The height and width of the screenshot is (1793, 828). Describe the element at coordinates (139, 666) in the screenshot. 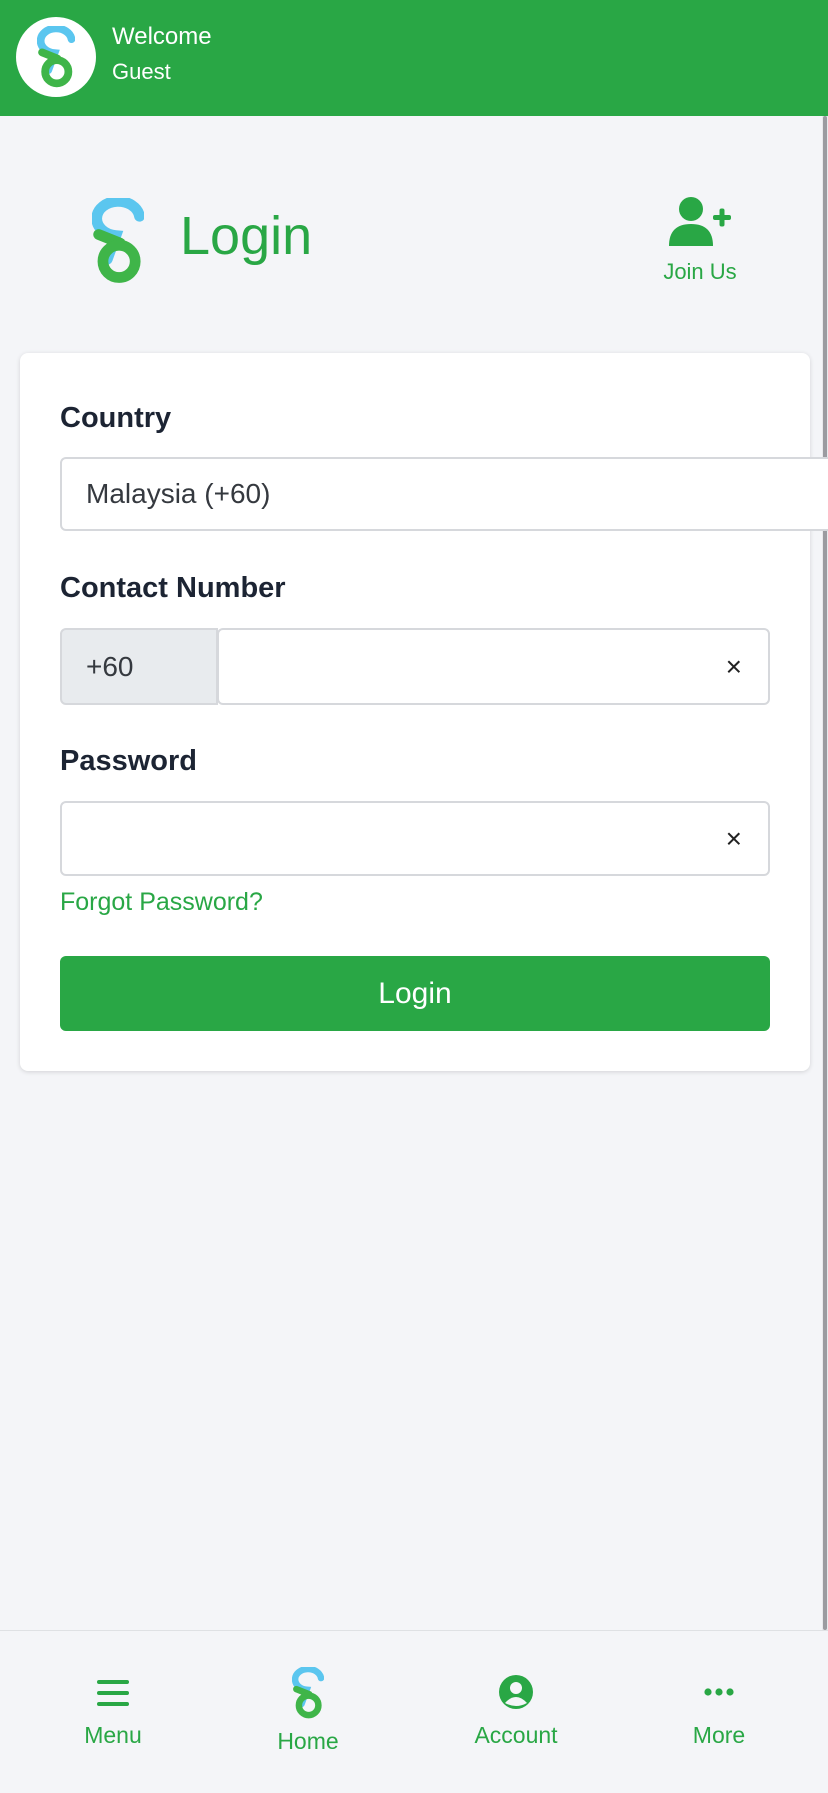

I see `country-code-prefix: +60` at that location.